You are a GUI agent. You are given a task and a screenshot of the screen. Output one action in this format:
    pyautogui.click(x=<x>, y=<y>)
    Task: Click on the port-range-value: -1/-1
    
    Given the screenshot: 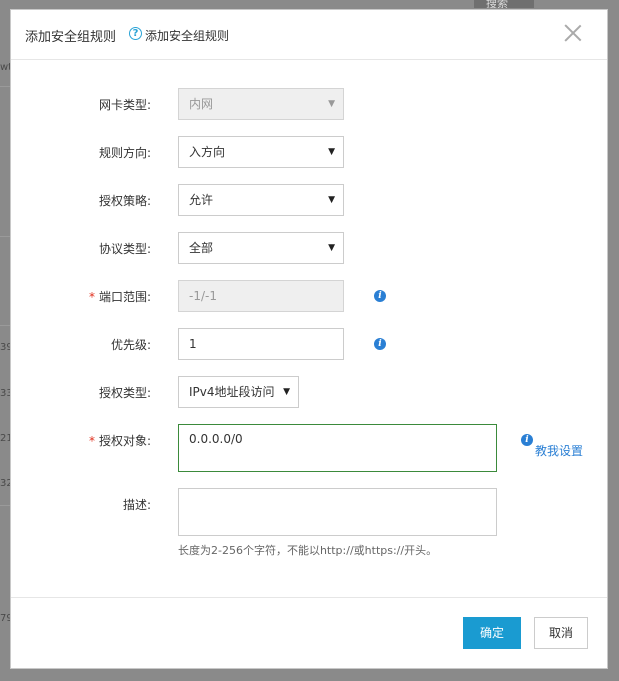 What is the action you would take?
    pyautogui.click(x=203, y=296)
    